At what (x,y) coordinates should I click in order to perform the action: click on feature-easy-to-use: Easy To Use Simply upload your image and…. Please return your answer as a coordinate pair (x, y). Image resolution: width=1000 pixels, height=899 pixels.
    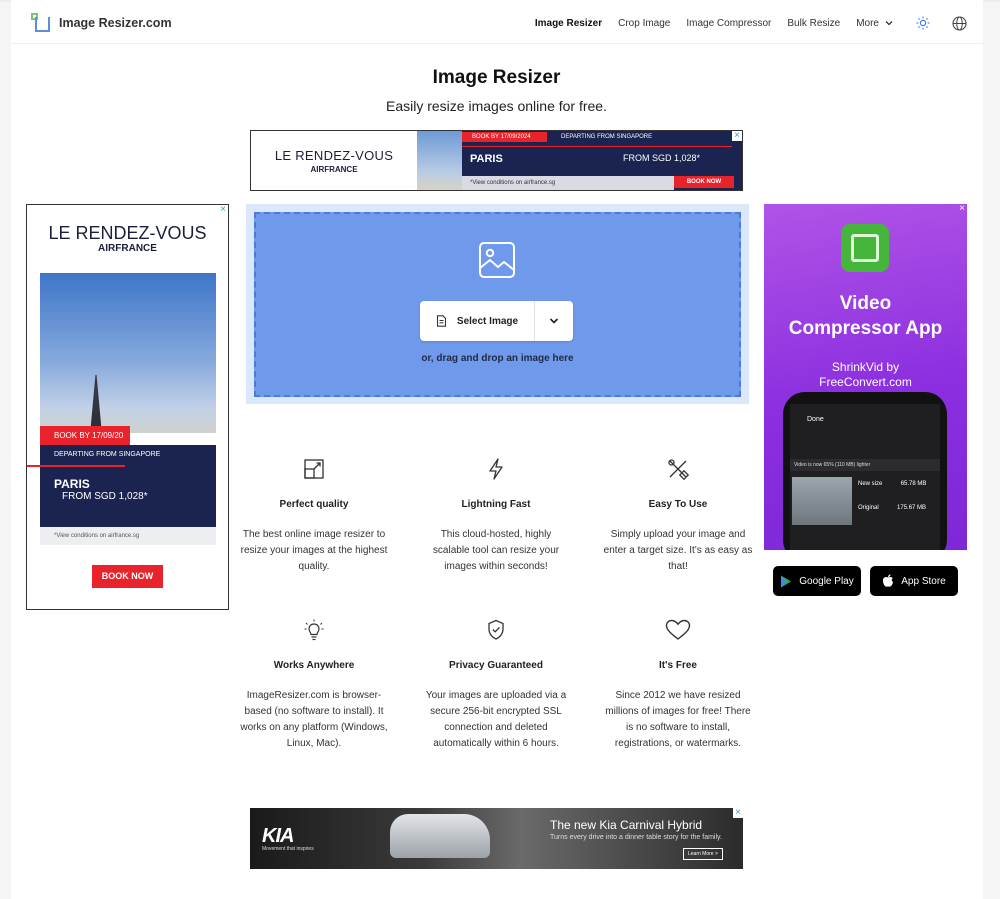
    Looking at the image, I should click on (678, 516).